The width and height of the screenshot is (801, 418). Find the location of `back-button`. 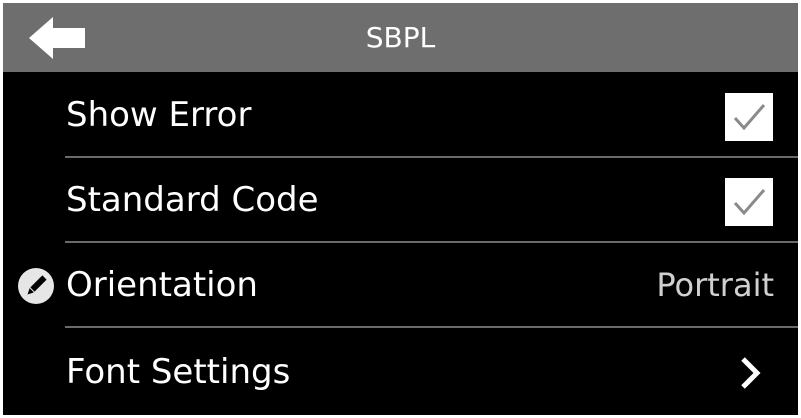

back-button is located at coordinates (58, 38).